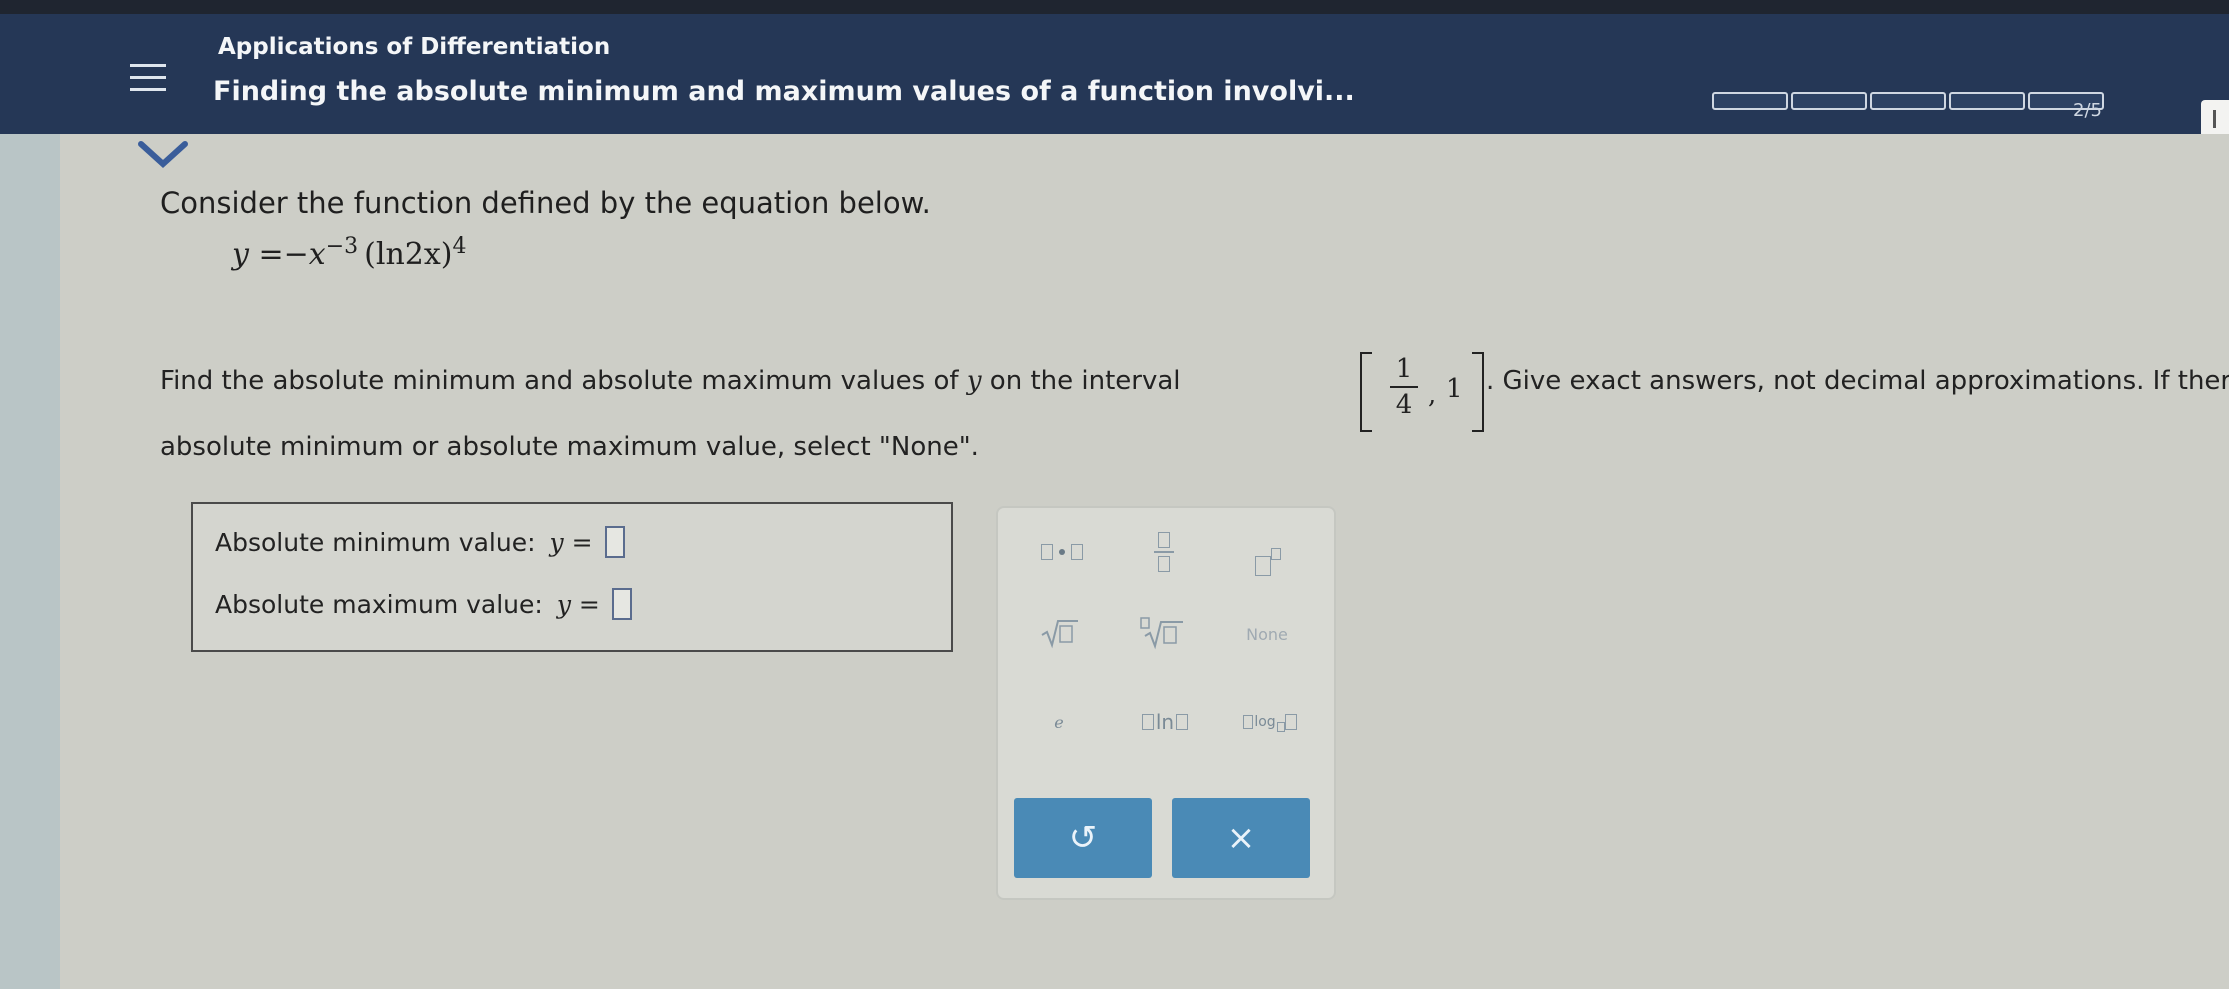 Image resolution: width=2229 pixels, height=989 pixels. Describe the element at coordinates (240, 254) in the screenshot. I see `eq-lhs: y` at that location.